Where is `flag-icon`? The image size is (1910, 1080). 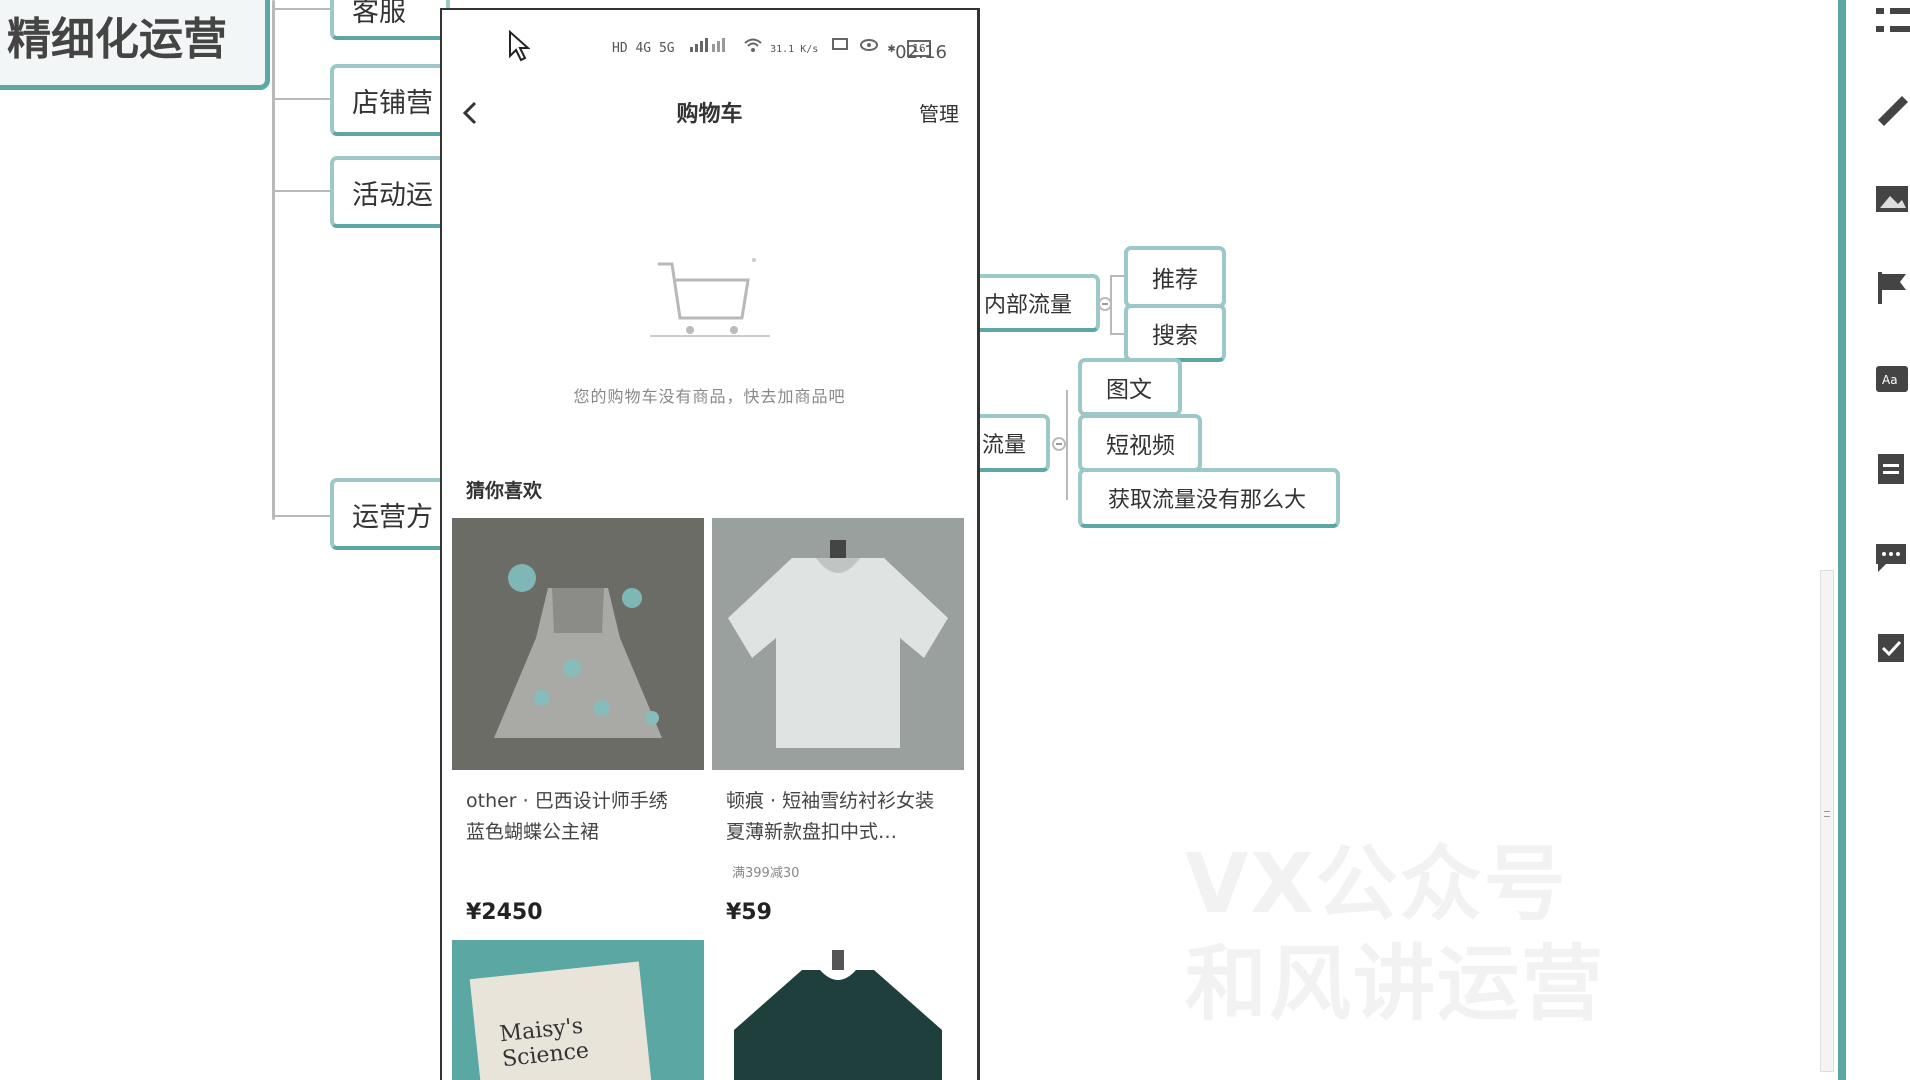 flag-icon is located at coordinates (1891, 287).